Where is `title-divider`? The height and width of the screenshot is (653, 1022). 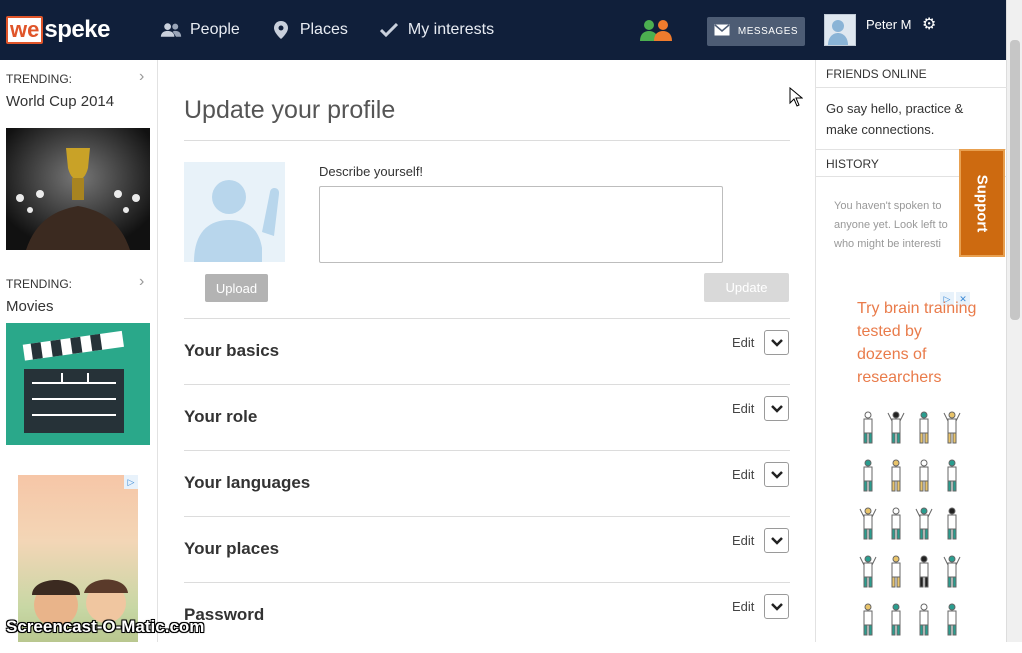 title-divider is located at coordinates (487, 140).